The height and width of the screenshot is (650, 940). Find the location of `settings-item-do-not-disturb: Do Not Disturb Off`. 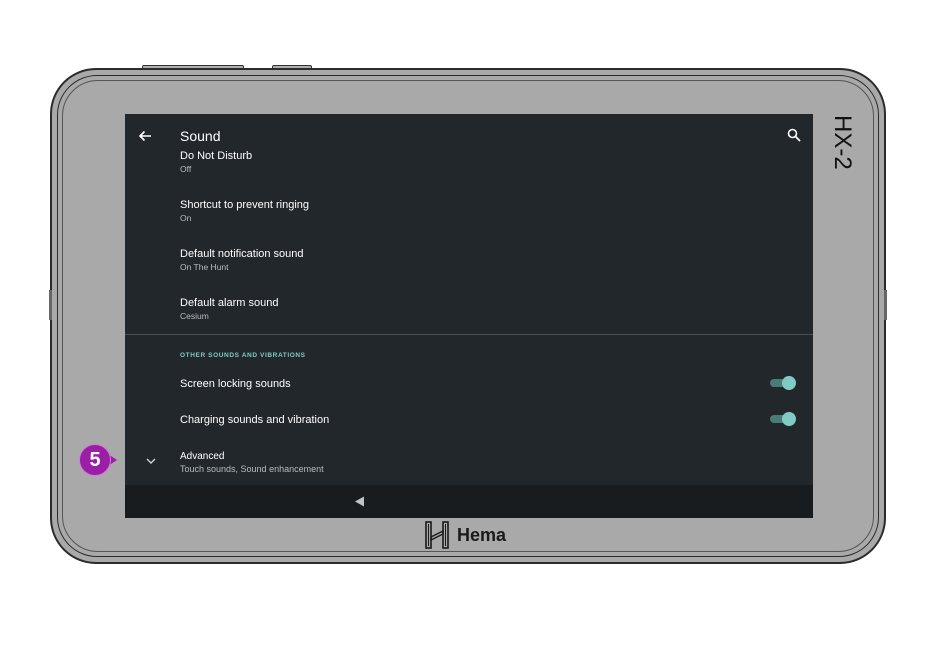

settings-item-do-not-disturb: Do Not Disturb Off is located at coordinates (216, 162).